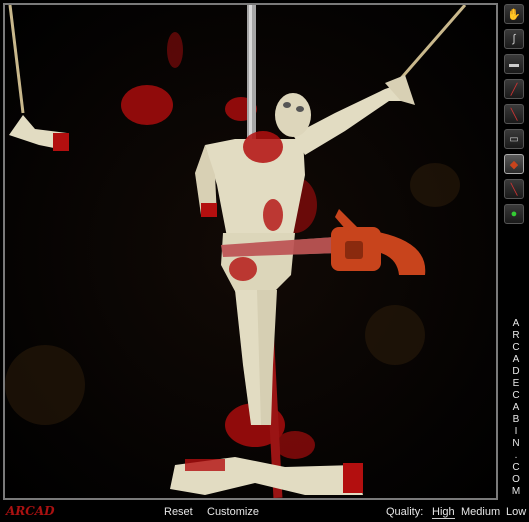 This screenshot has width=529, height=522. What do you see at coordinates (516, 371) in the screenshot?
I see `brand-letter: D` at bounding box center [516, 371].